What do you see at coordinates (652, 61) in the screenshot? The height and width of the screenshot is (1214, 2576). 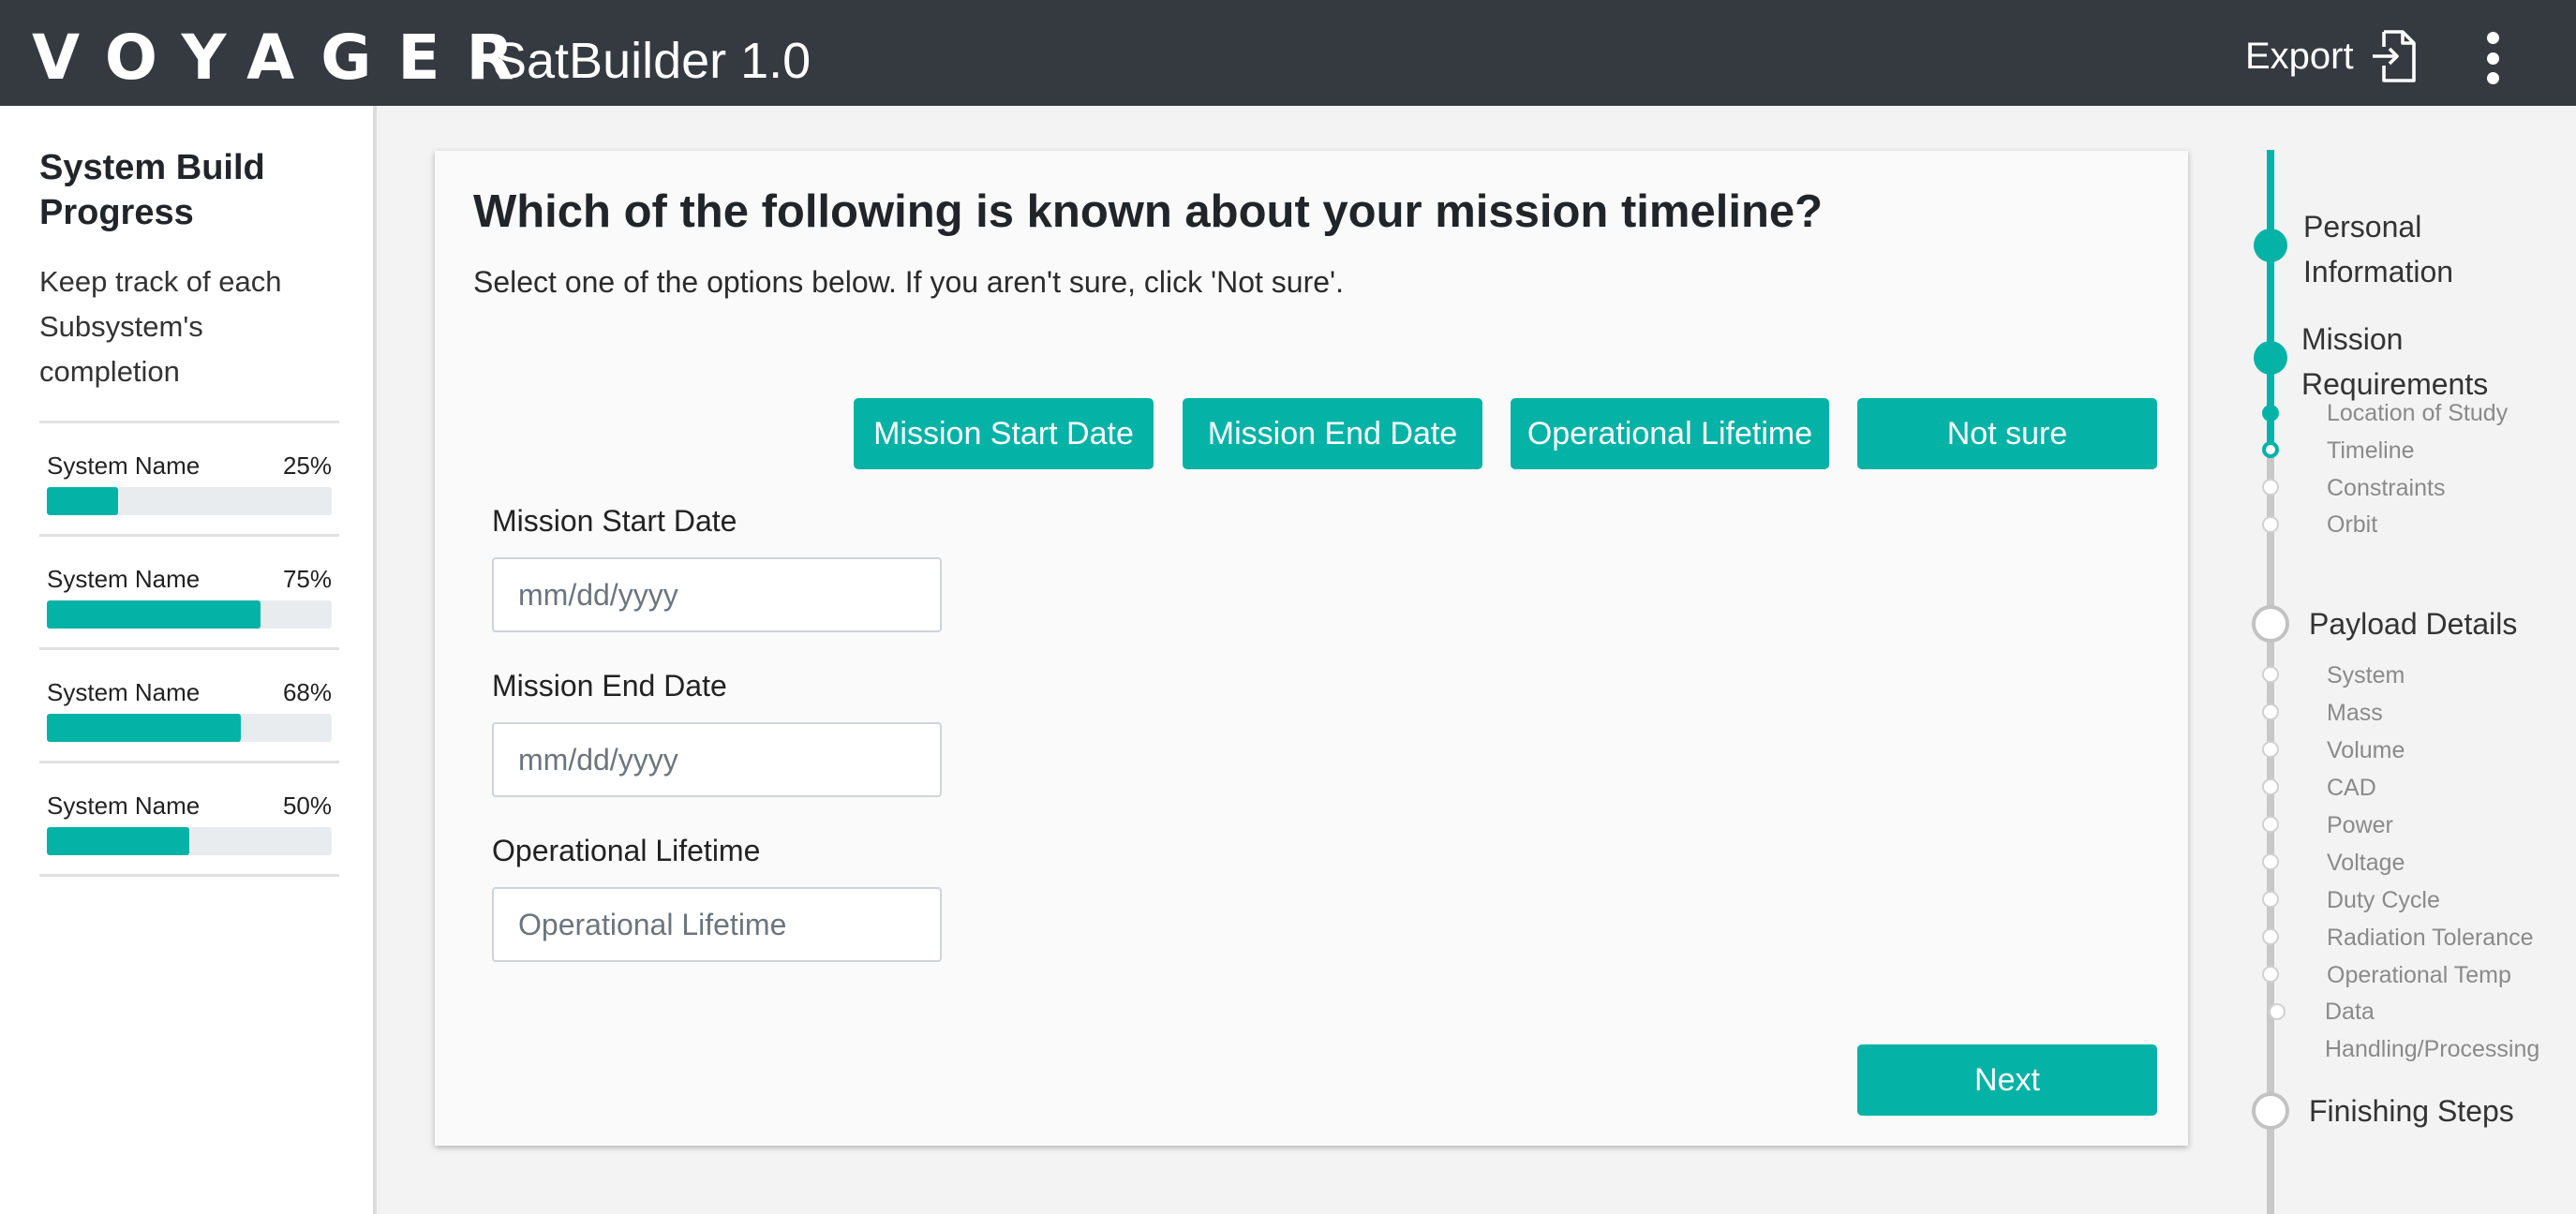 I see `app-name: SatBuilder 1.0` at bounding box center [652, 61].